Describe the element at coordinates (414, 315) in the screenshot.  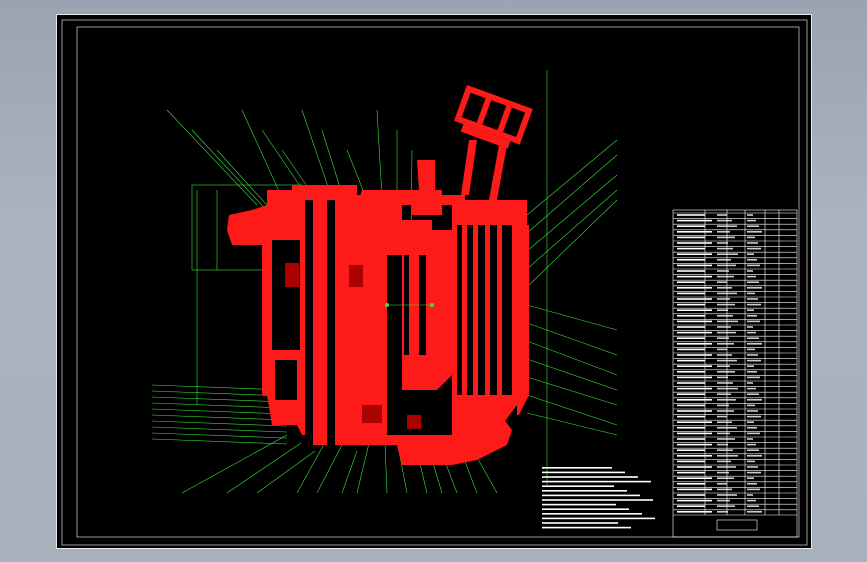
I see `rotor-shaft` at that location.